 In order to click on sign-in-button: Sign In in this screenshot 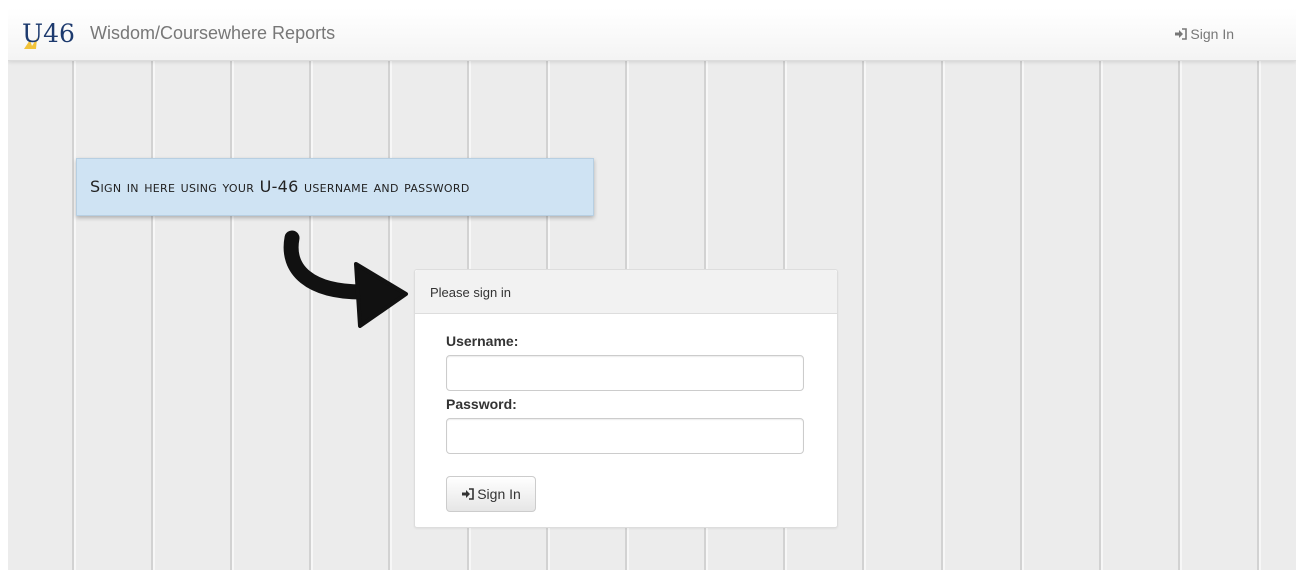, I will do `click(491, 494)`.